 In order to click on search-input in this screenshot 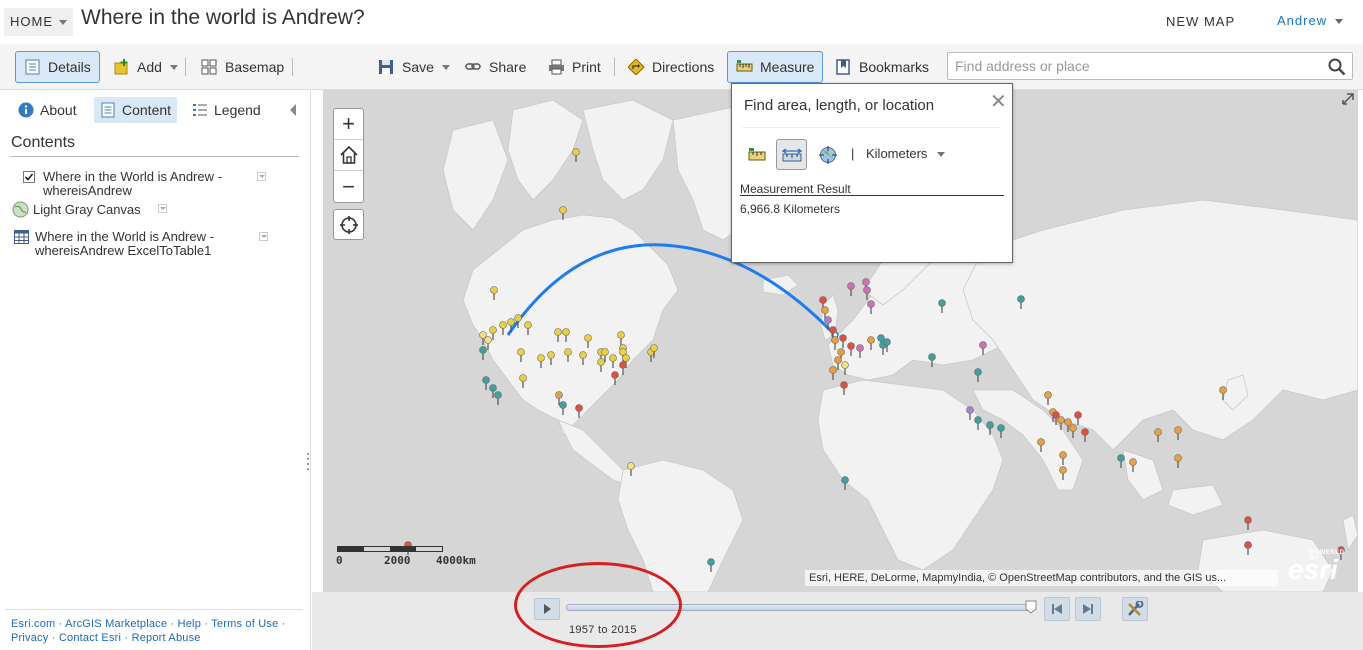, I will do `click(1133, 66)`.